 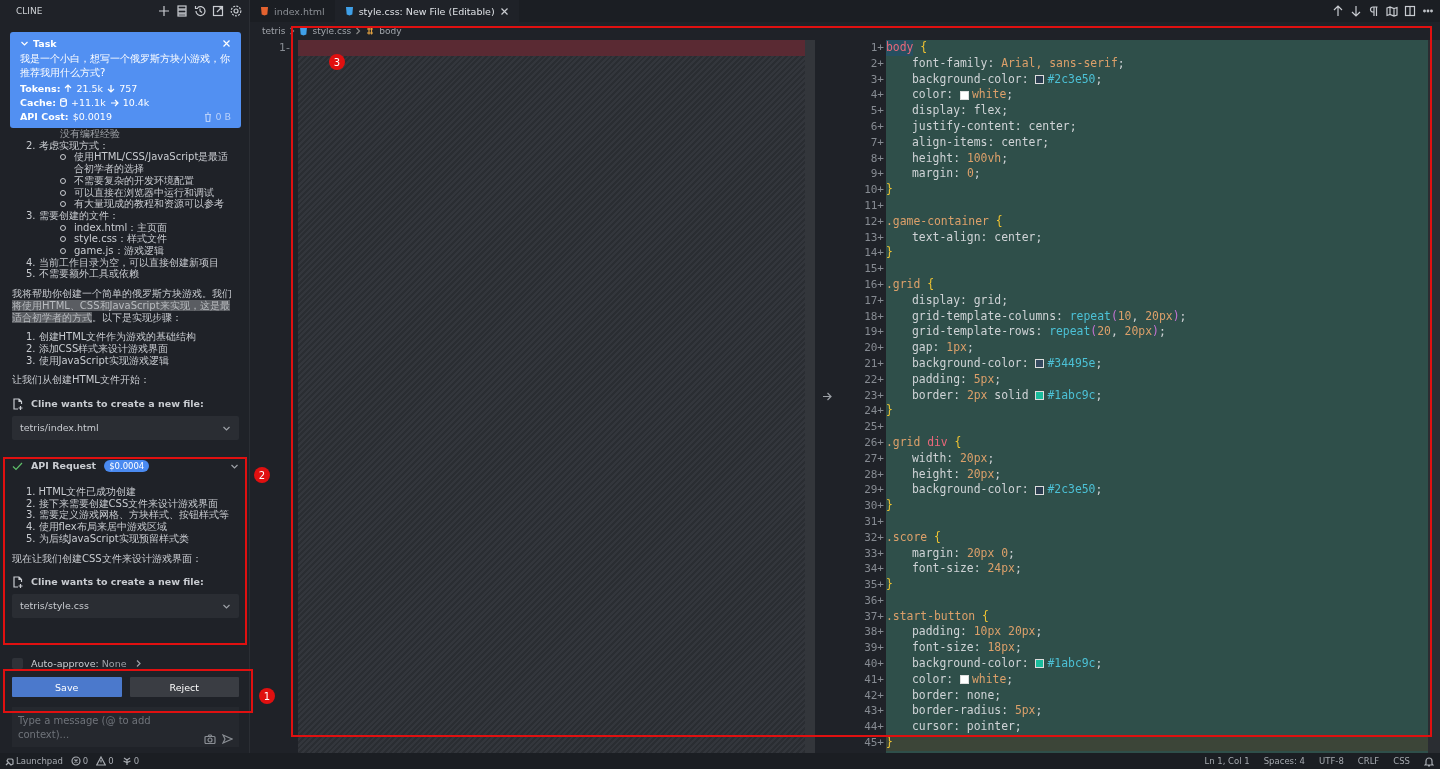 I want to click on line-number: 19+, so click(x=874, y=332).